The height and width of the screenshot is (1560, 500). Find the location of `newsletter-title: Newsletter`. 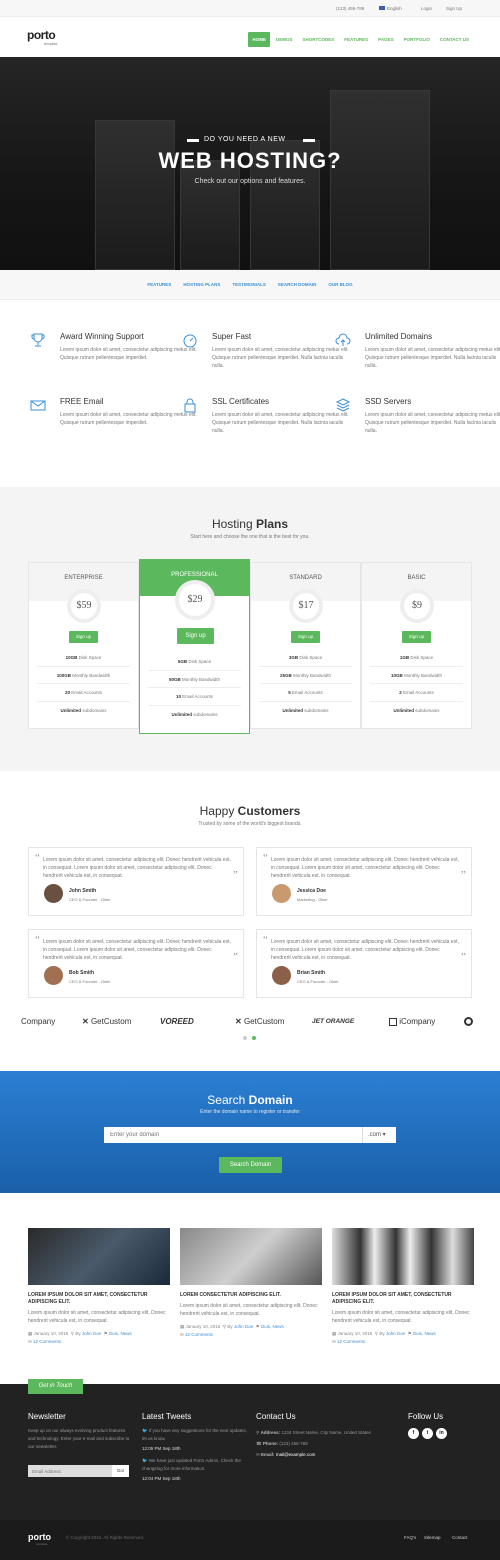

newsletter-title: Newsletter is located at coordinates (47, 1416).